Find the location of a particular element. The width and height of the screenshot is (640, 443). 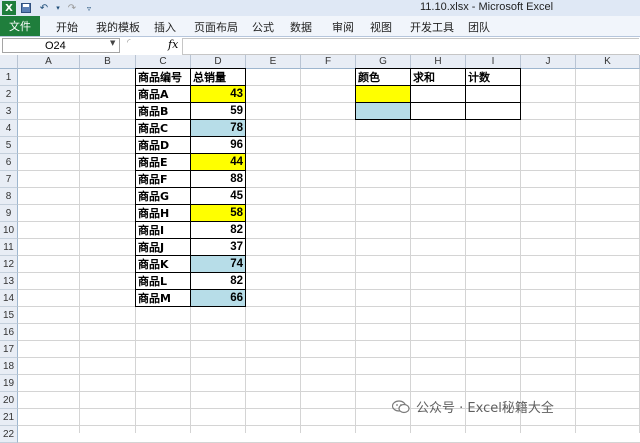

ribbon-tab: 公式 is located at coordinates (263, 27).